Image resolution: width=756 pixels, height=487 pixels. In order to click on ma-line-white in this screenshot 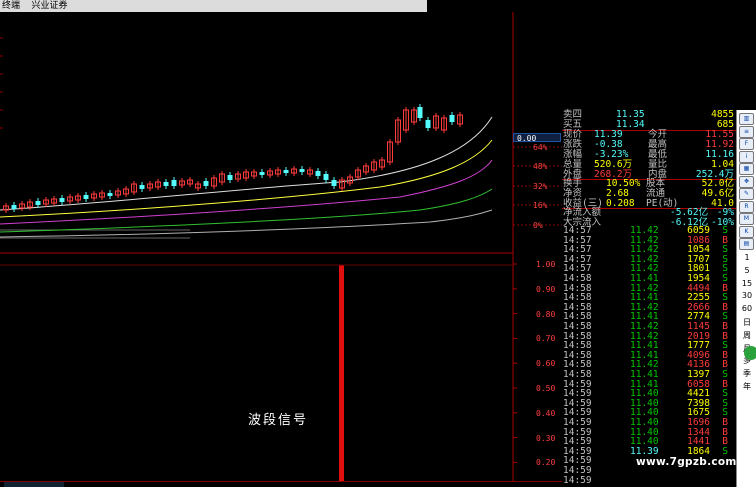, I will do `click(246, 163)`.